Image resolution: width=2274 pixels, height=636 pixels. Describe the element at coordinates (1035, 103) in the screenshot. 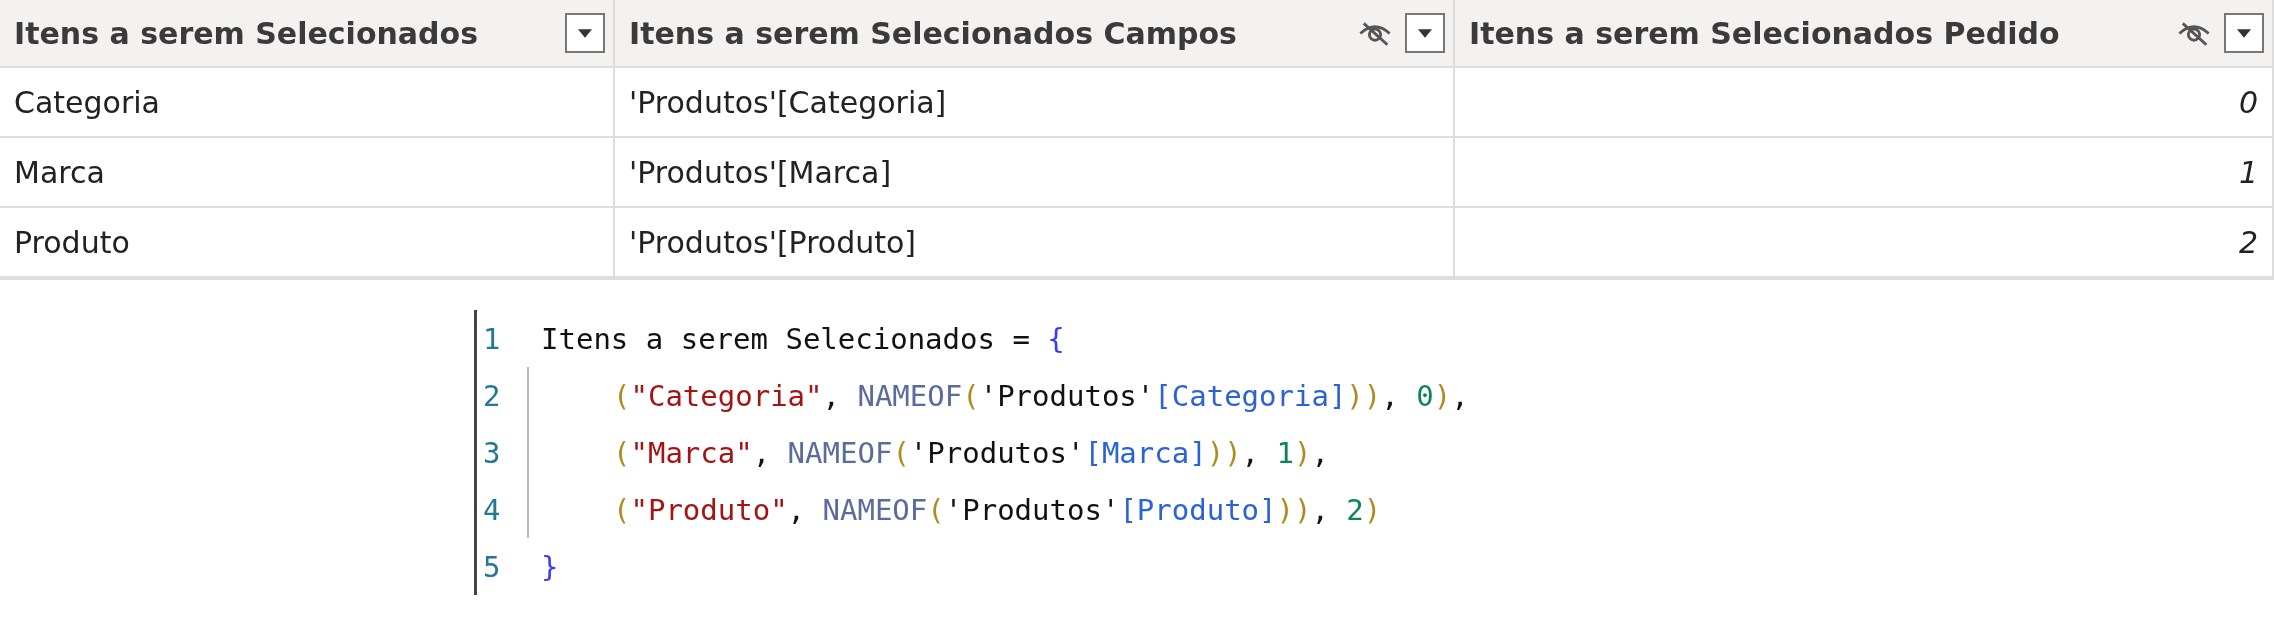

I see `table-cell: 'Produtos'[Categoria]` at that location.